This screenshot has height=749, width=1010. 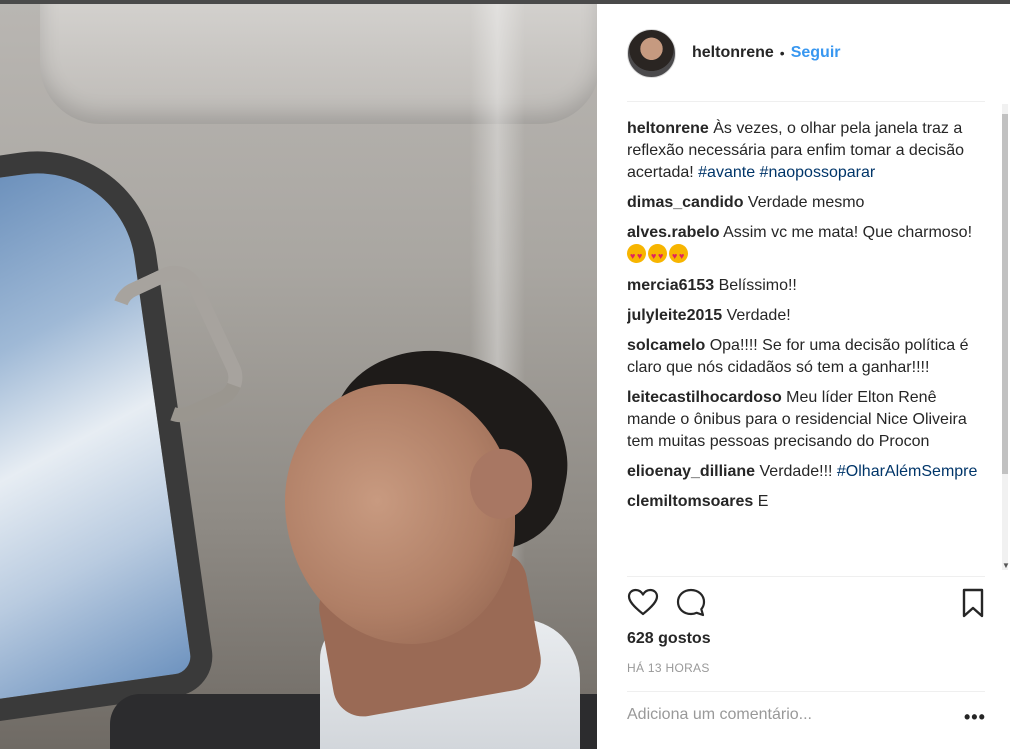 What do you see at coordinates (1005, 294) in the screenshot?
I see `scrollbar-thumb` at bounding box center [1005, 294].